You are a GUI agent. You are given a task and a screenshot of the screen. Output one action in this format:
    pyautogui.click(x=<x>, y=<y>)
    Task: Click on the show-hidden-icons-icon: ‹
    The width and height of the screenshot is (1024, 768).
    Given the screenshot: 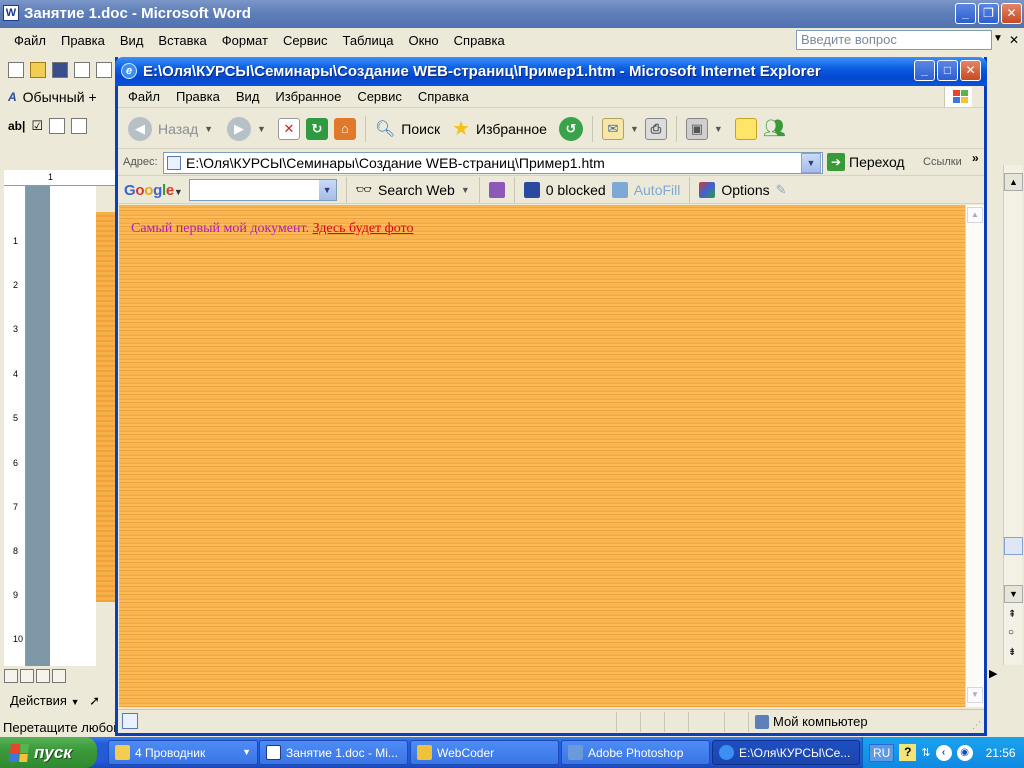 What is the action you would take?
    pyautogui.click(x=943, y=752)
    